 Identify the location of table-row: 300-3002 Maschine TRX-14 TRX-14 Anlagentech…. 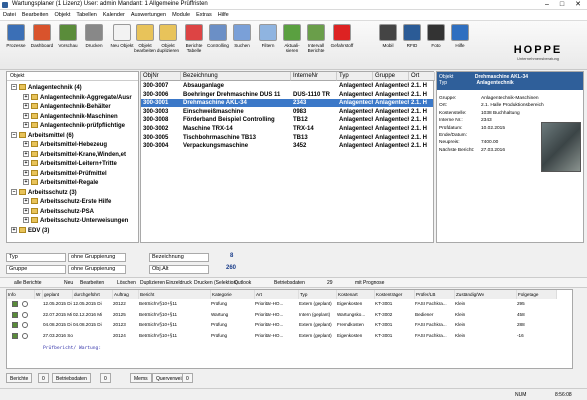
(287, 129).